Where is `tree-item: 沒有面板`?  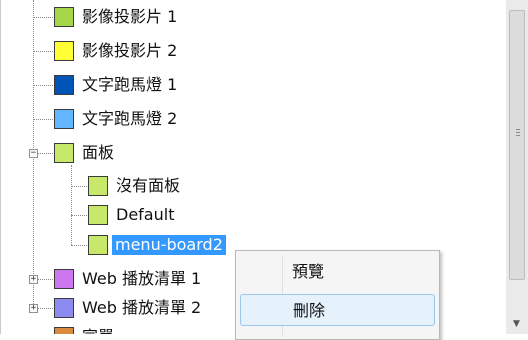
tree-item: 沒有面板 is located at coordinates (134, 186).